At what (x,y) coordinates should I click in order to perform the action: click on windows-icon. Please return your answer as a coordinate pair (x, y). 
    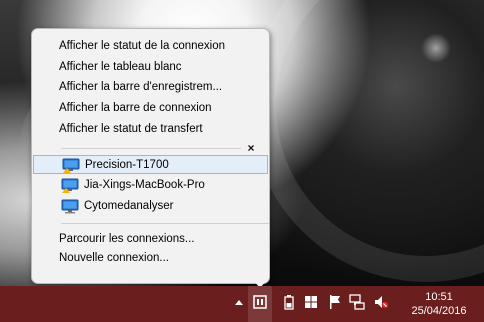
    Looking at the image, I should click on (311, 302).